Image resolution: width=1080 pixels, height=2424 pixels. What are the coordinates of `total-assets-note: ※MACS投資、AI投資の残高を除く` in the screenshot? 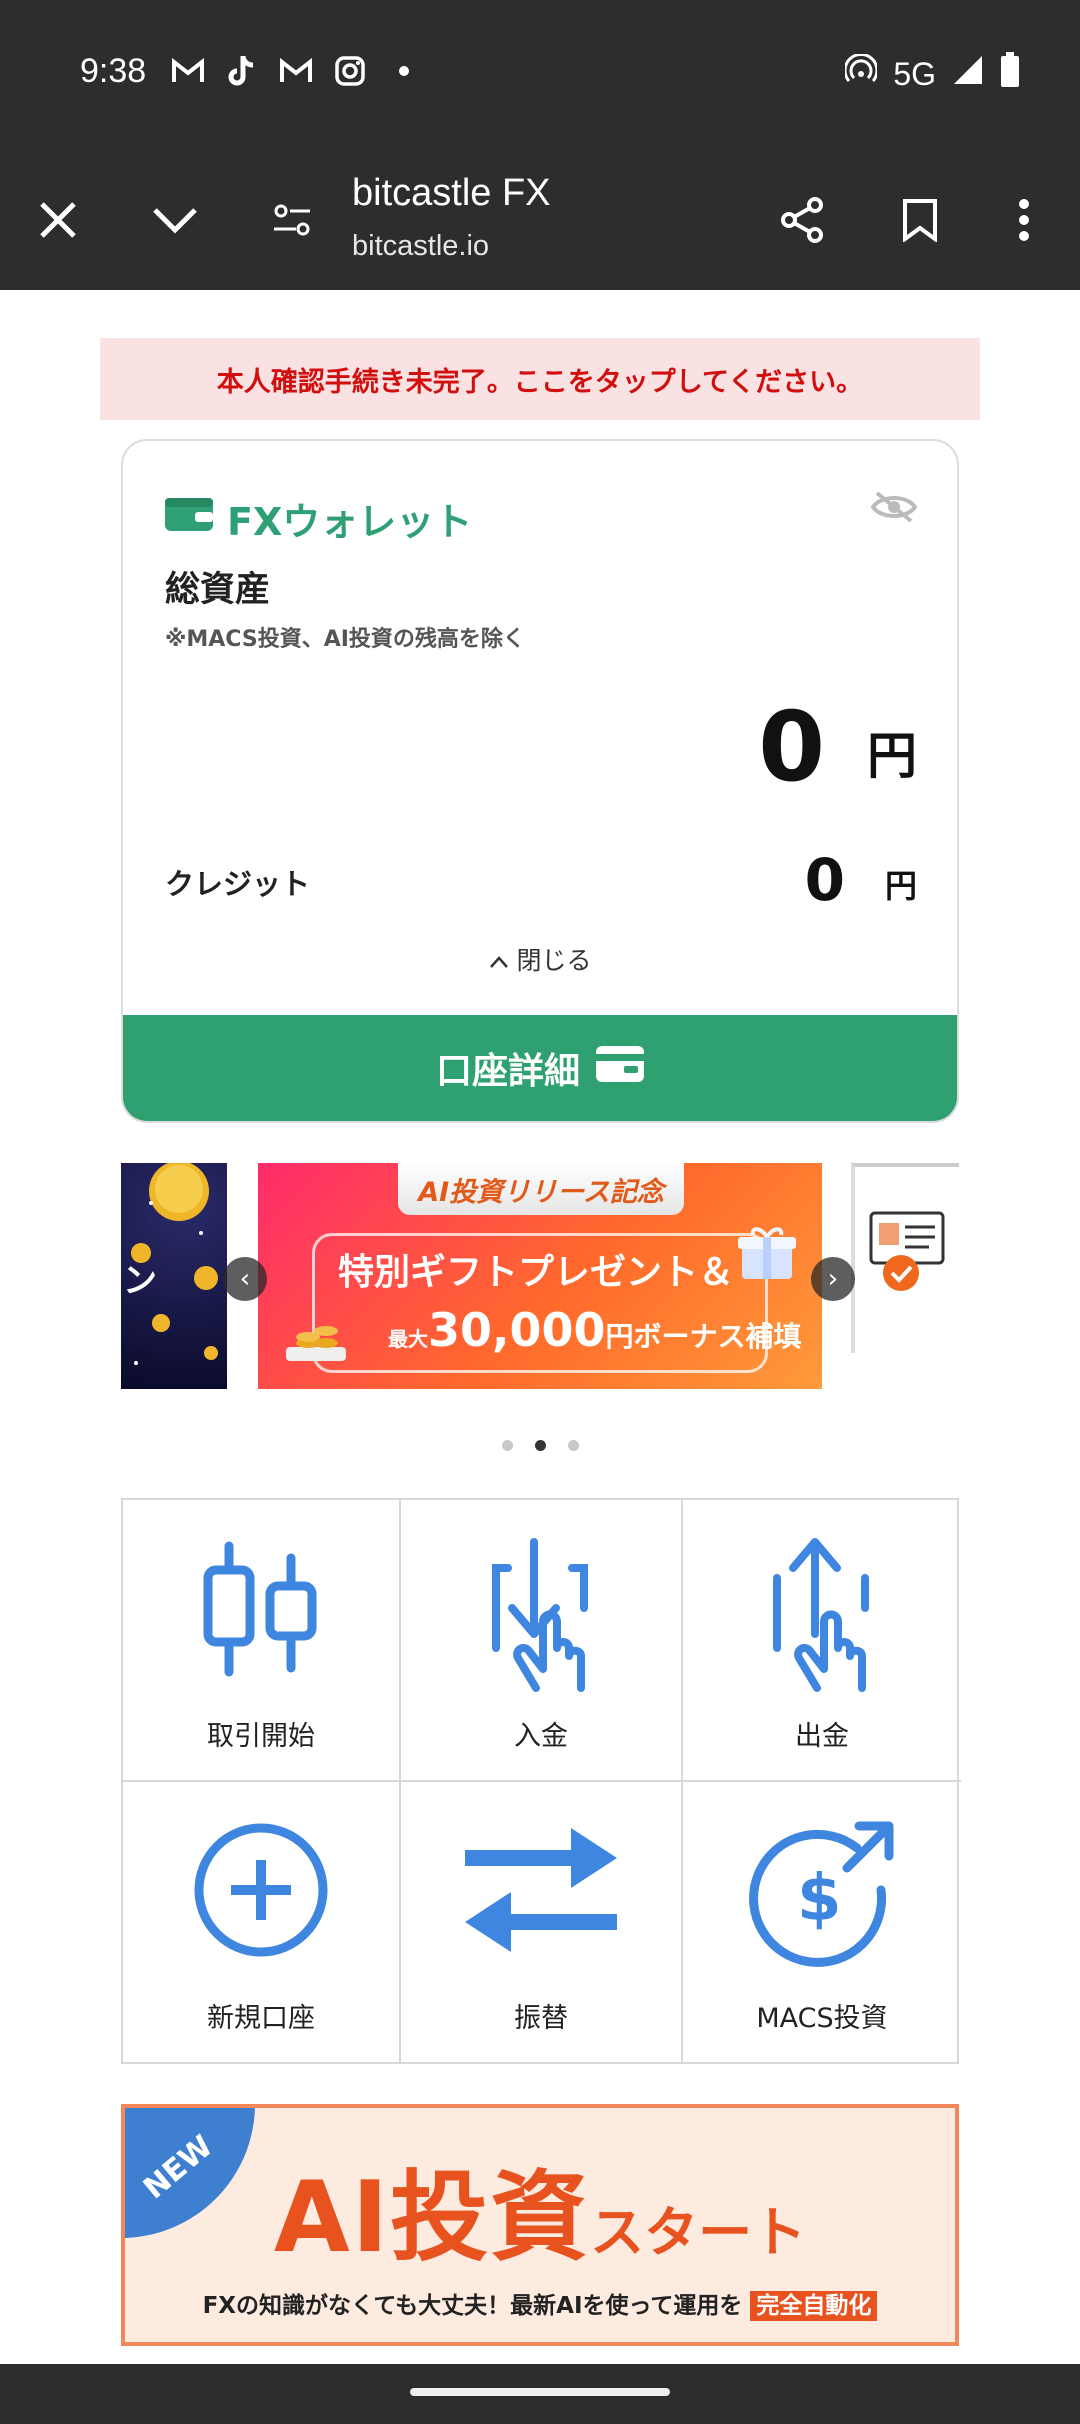 It's located at (345, 639).